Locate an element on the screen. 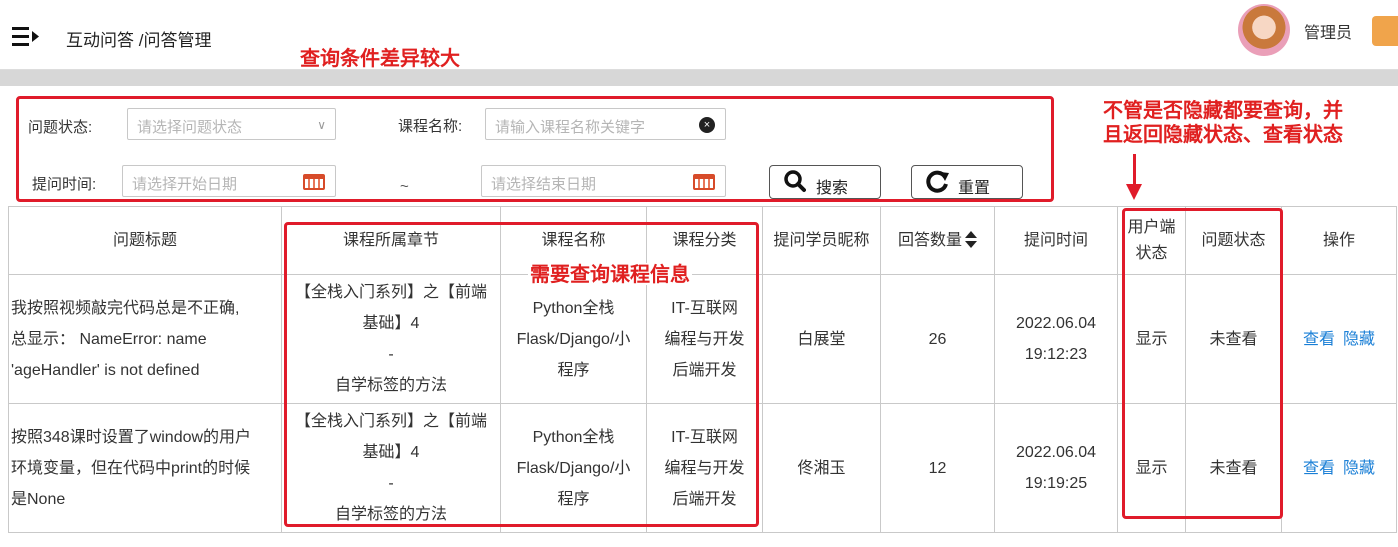  avatar is located at coordinates (1264, 30).